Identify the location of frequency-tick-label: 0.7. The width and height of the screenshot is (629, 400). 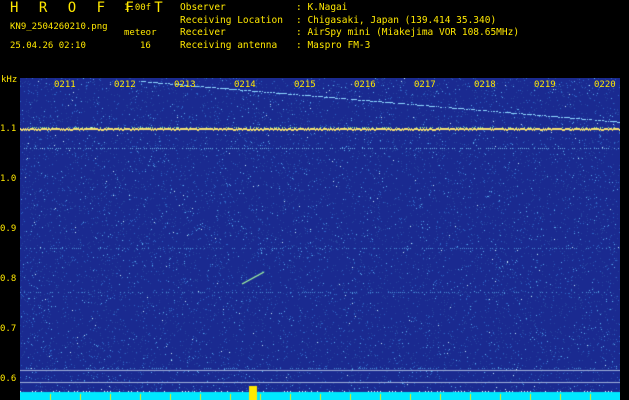
(8, 329).